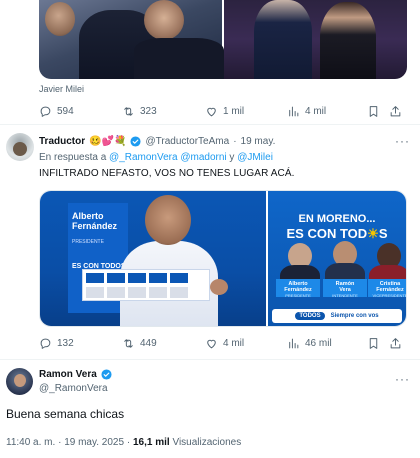 The image size is (420, 458). What do you see at coordinates (62, 89) in the screenshot?
I see `media-caption: Javier Milei` at bounding box center [62, 89].